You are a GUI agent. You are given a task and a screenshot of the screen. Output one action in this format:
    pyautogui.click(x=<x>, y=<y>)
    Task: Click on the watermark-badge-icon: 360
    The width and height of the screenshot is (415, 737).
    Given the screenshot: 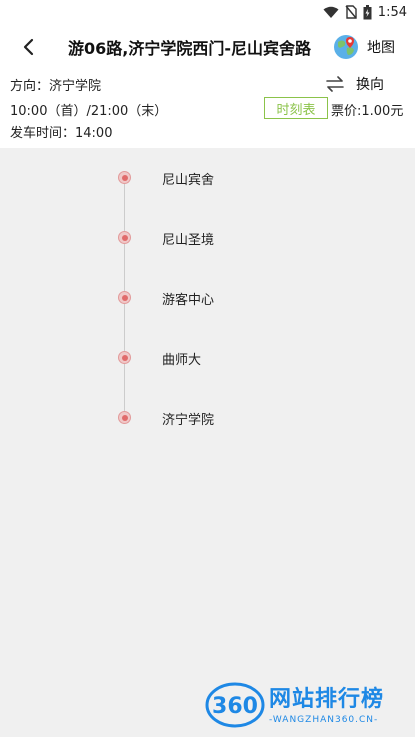 What is the action you would take?
    pyautogui.click(x=235, y=705)
    